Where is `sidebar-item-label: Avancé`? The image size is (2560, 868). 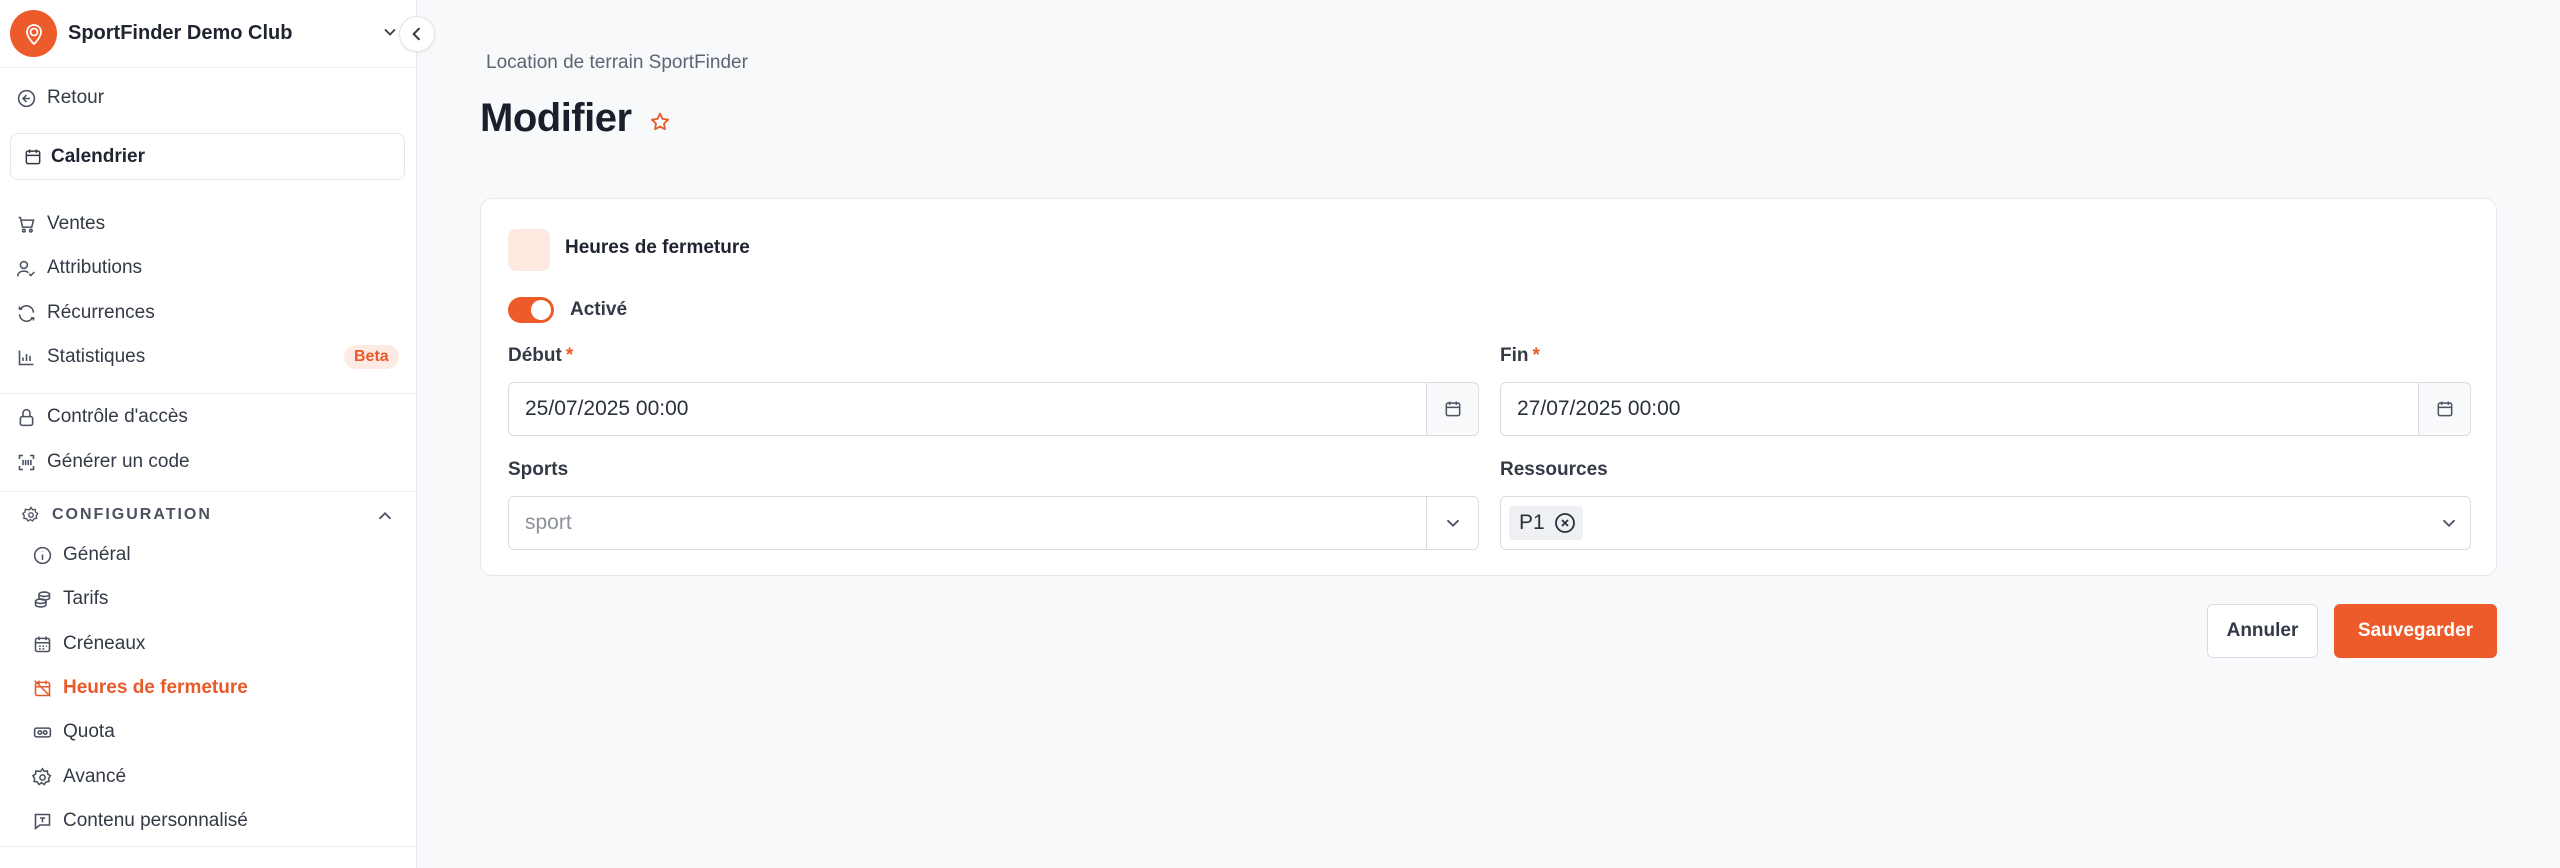
sidebar-item-label: Avancé is located at coordinates (95, 776).